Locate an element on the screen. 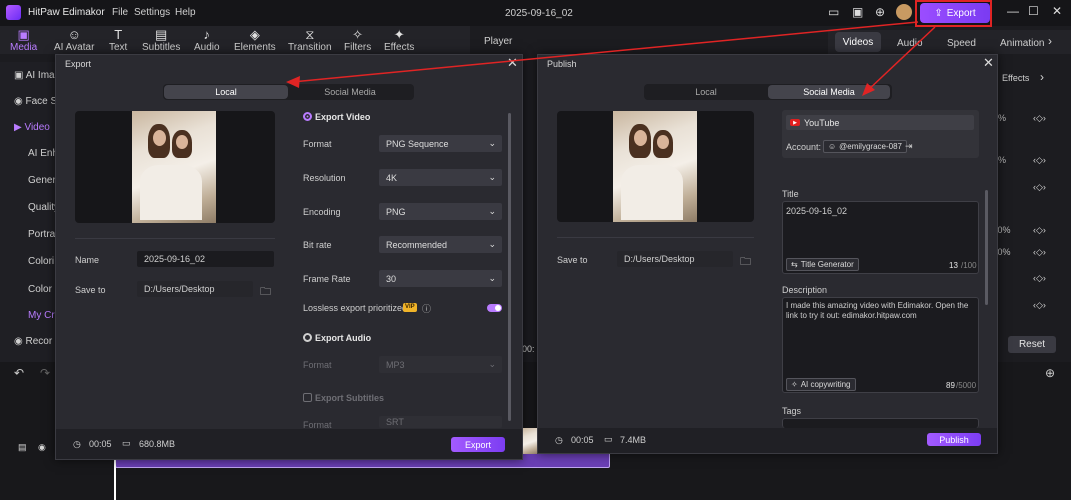 This screenshot has height=500, width=1071. annotation-arrows is located at coordinates (611, 58).